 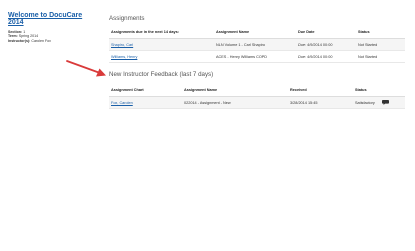 I want to click on status-text: Satisfactory, so click(x=365, y=102).